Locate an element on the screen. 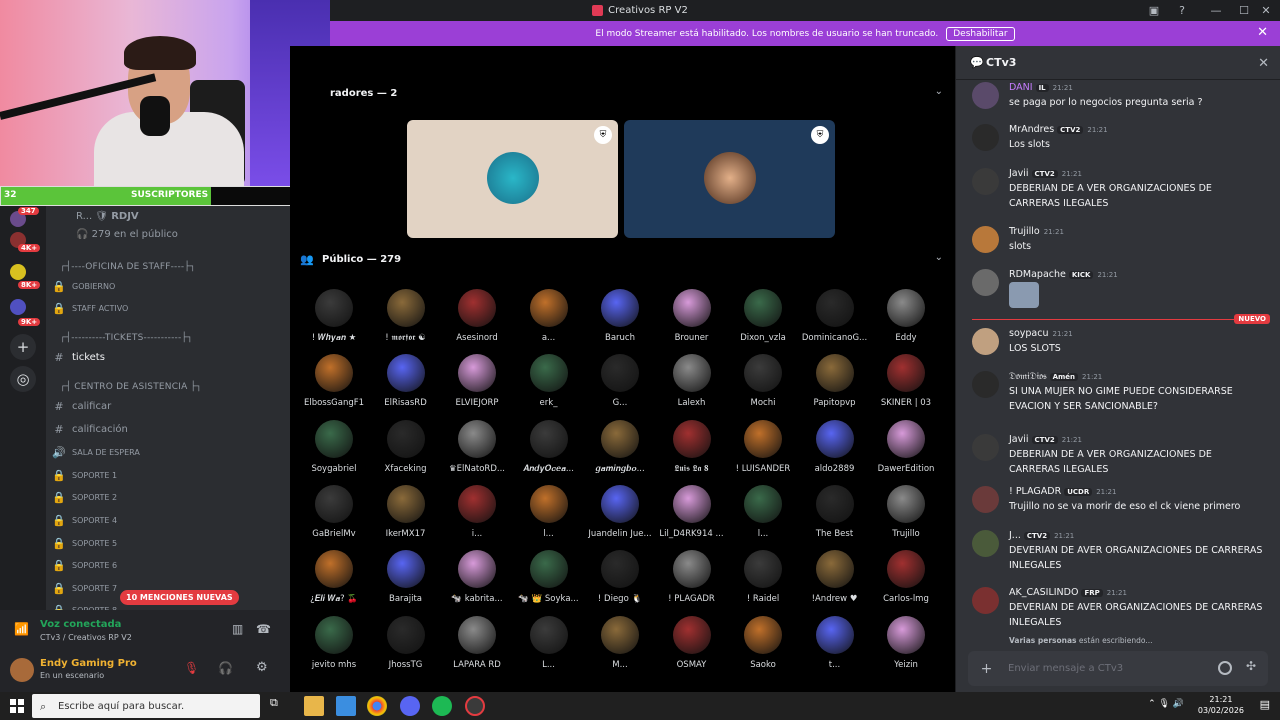 This screenshot has width=1280, height=720. windows-start-icon is located at coordinates (17, 706).